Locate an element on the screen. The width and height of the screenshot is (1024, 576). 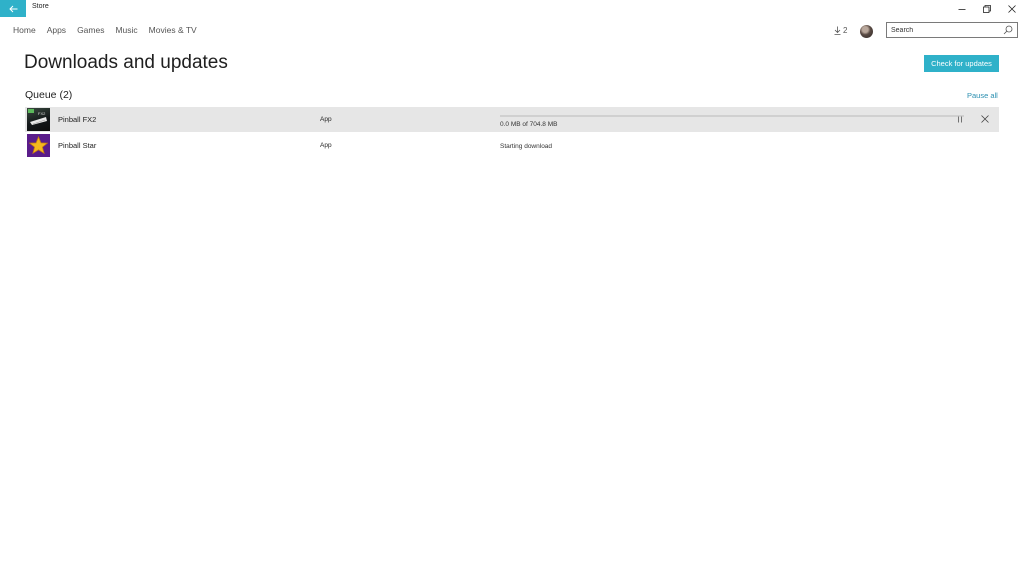
pause-all-link: Pause all is located at coordinates (982, 95).